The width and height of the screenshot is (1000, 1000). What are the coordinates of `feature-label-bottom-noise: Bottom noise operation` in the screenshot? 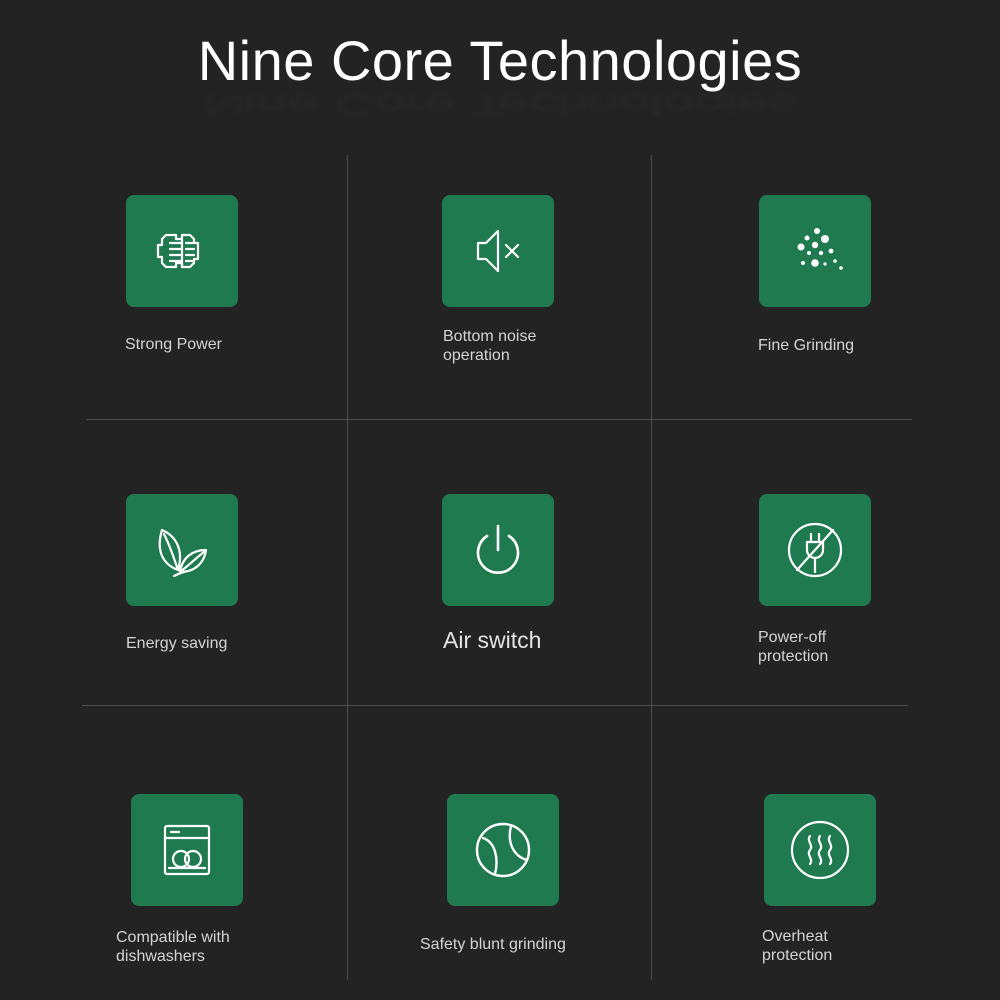 It's located at (490, 346).